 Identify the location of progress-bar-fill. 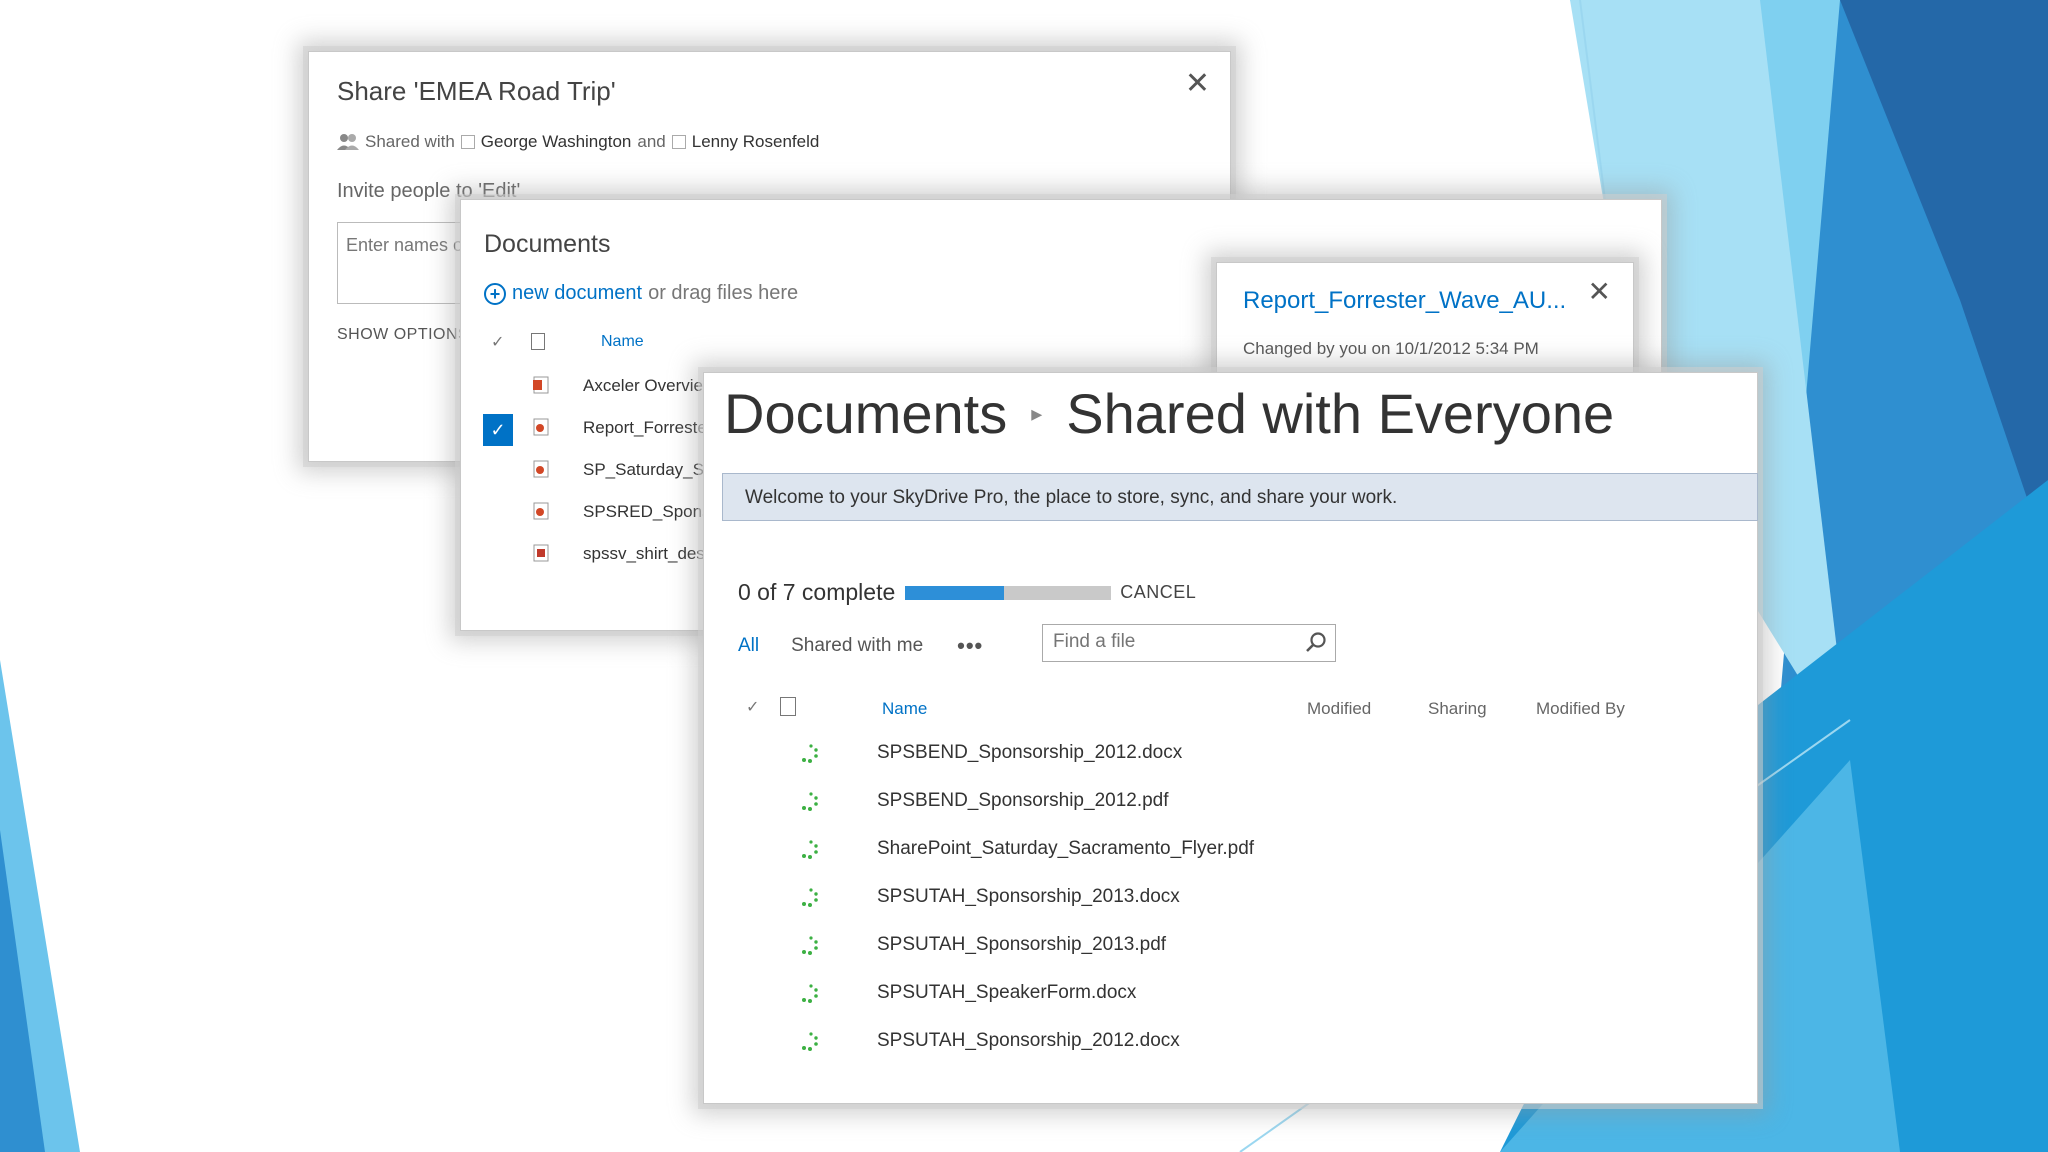
(955, 592).